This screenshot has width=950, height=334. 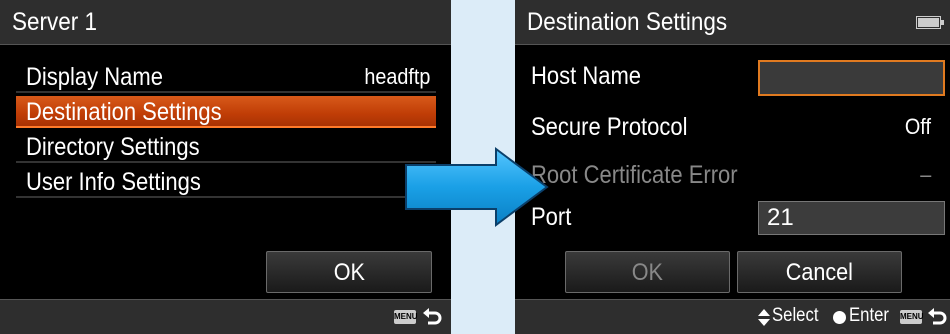 I want to click on menu-item-display-name: Display Name headftp, so click(x=226, y=77).